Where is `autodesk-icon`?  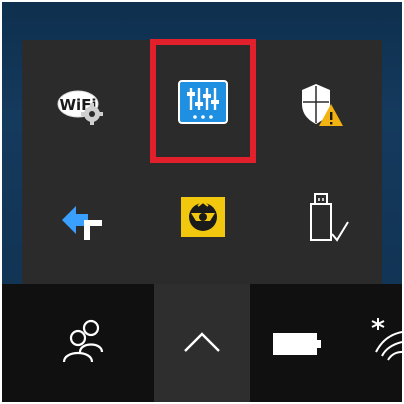
autodesk-icon is located at coordinates (203, 217).